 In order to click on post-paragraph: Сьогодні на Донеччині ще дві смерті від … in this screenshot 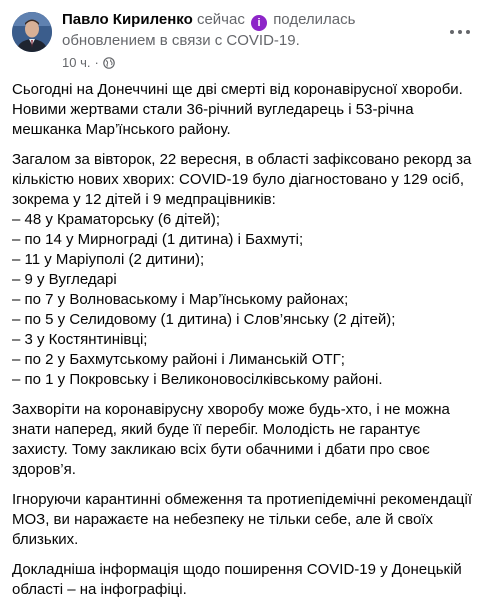, I will do `click(237, 109)`.